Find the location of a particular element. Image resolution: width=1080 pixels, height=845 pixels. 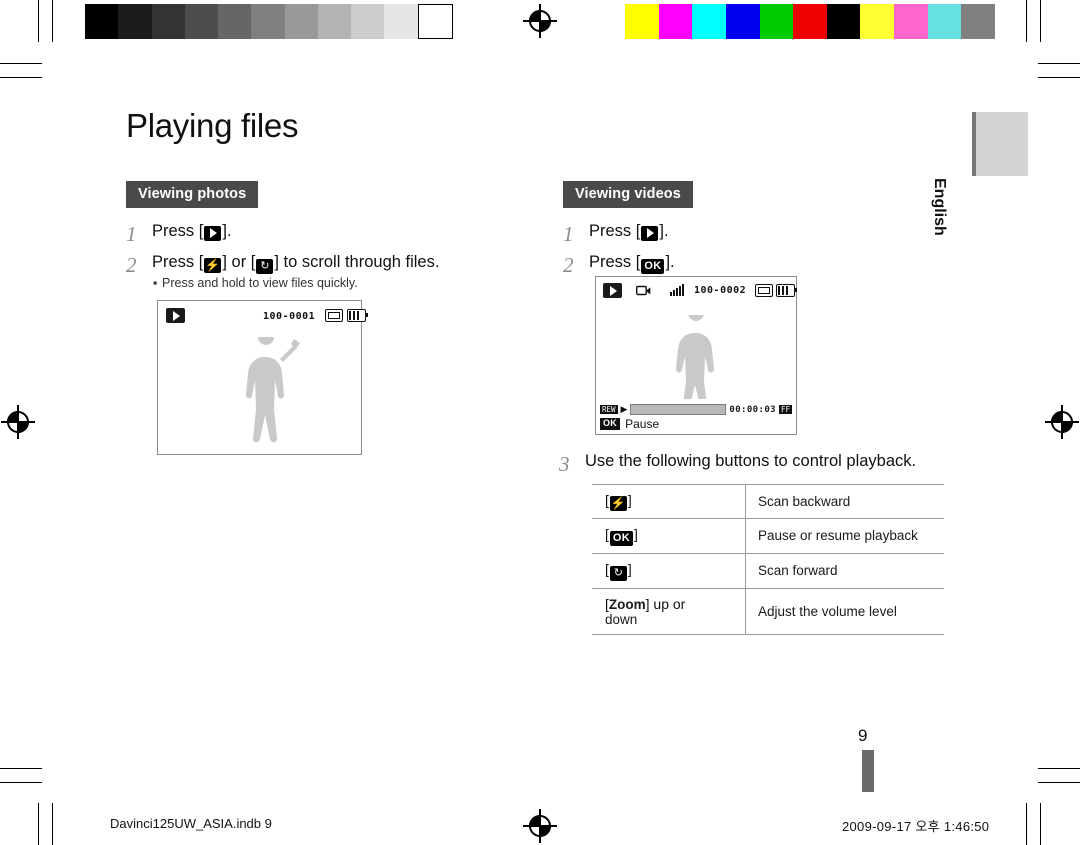

side-tab-block is located at coordinates (1000, 144).